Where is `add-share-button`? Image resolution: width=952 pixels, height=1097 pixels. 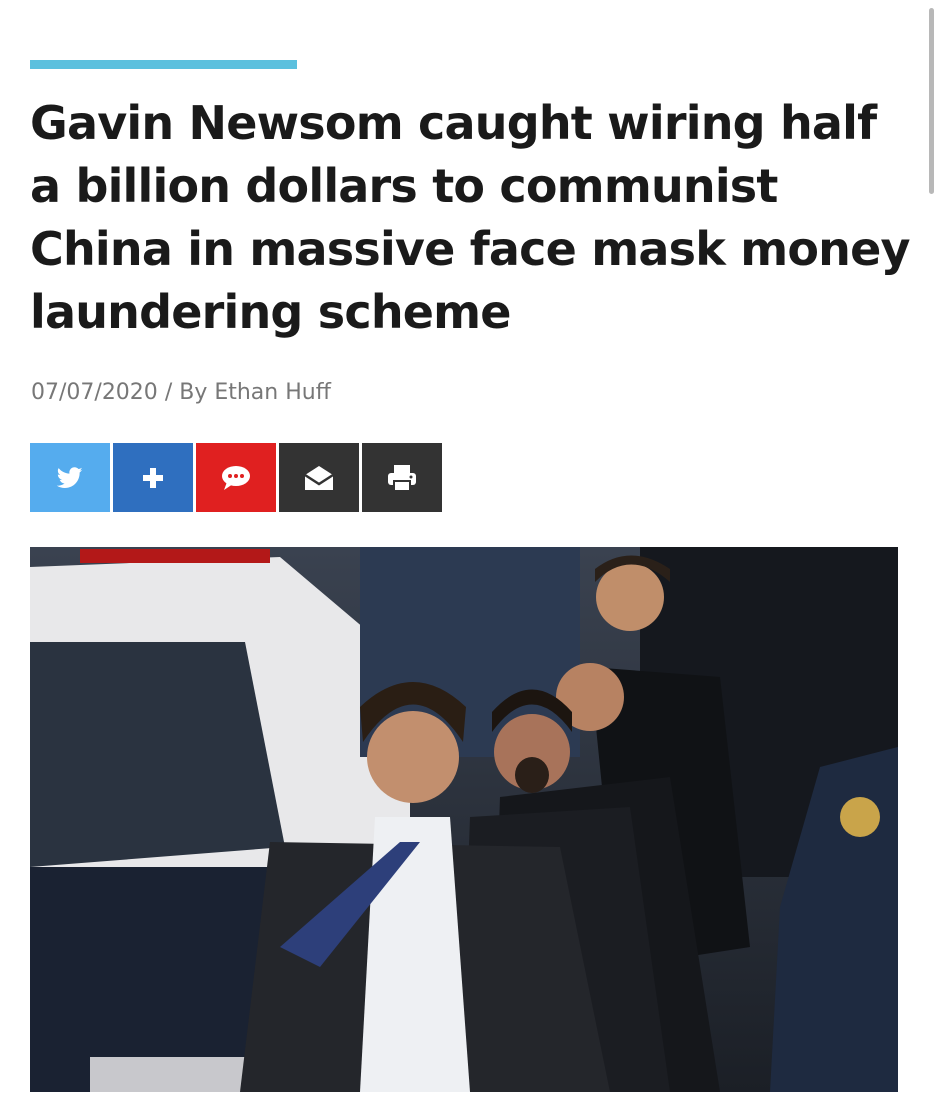 add-share-button is located at coordinates (153, 477).